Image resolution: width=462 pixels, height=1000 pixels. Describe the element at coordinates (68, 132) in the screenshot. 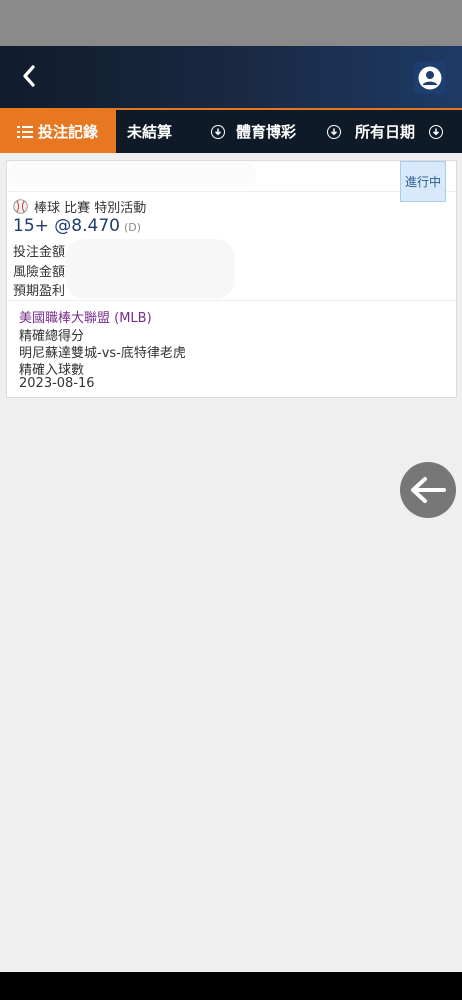

I see `tab-label: 投注記錄` at that location.